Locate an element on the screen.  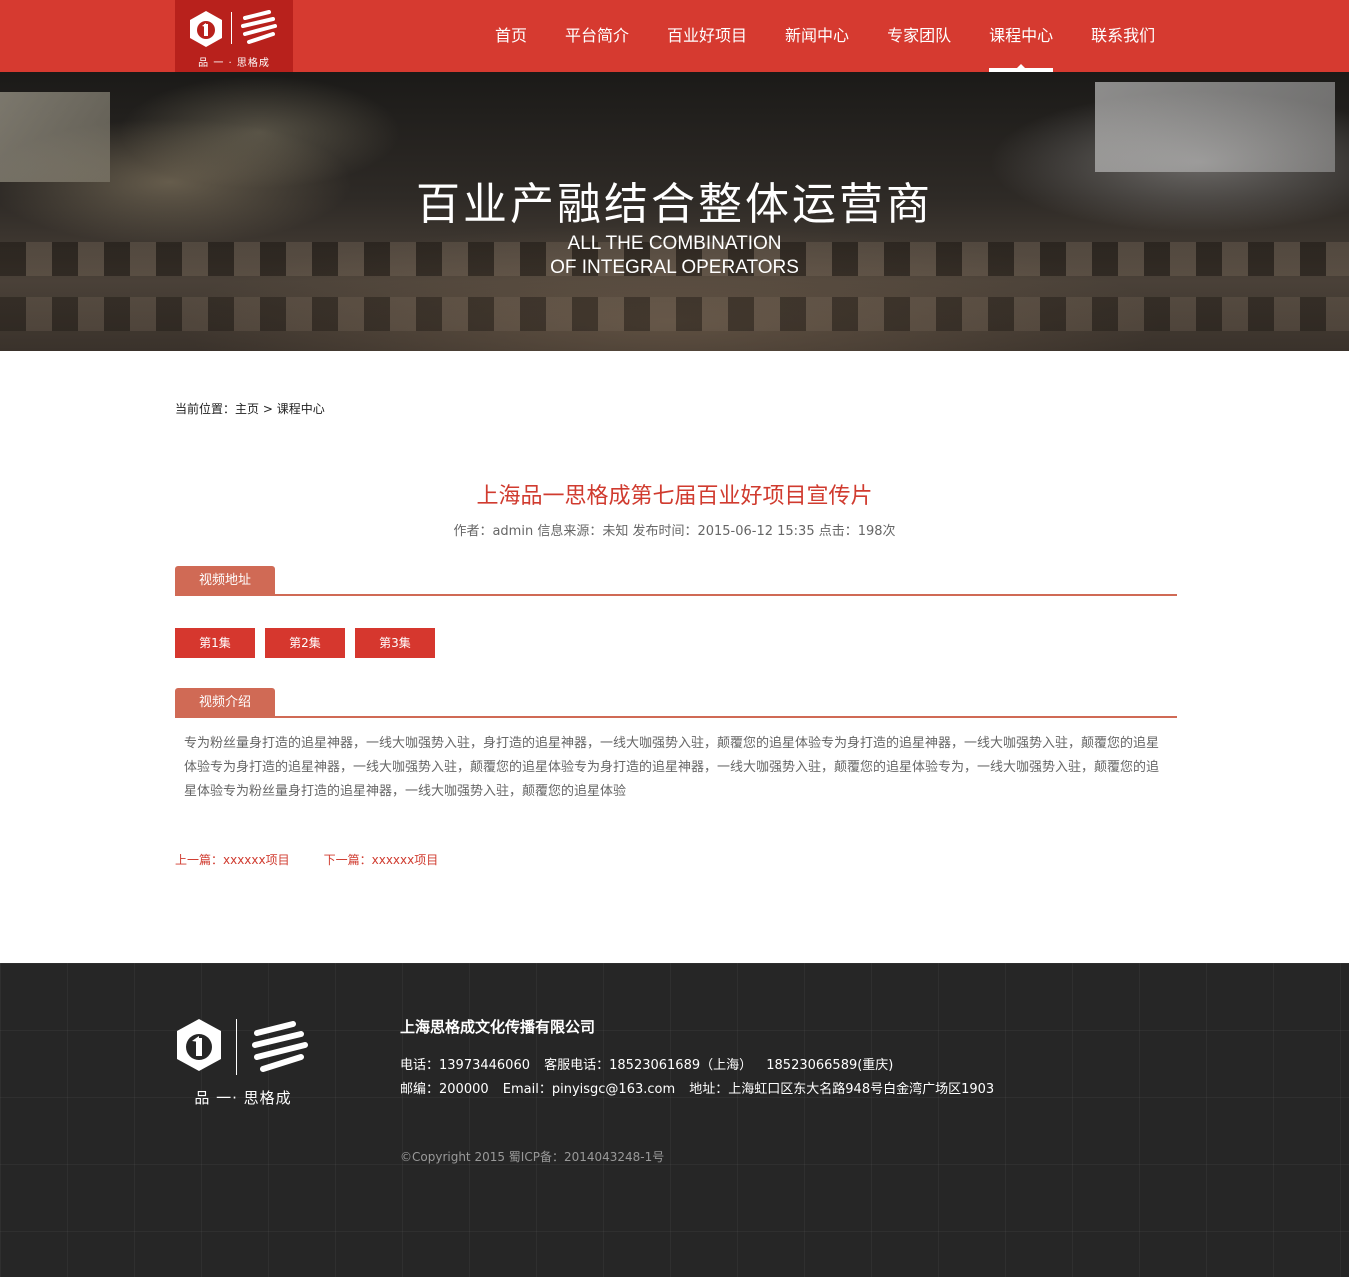
nav-item-news: 新闻中心 is located at coordinates (817, 36).